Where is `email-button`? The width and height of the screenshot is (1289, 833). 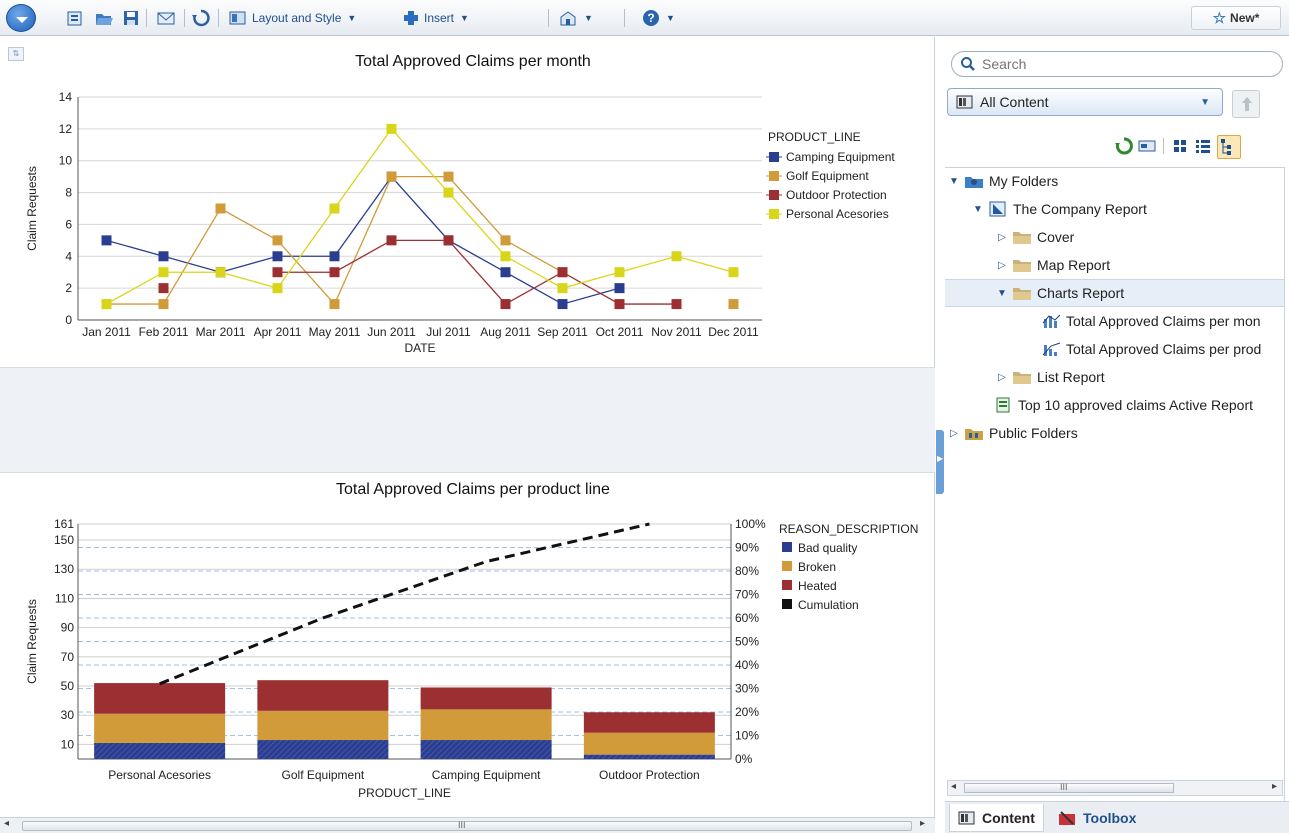
email-button is located at coordinates (166, 18).